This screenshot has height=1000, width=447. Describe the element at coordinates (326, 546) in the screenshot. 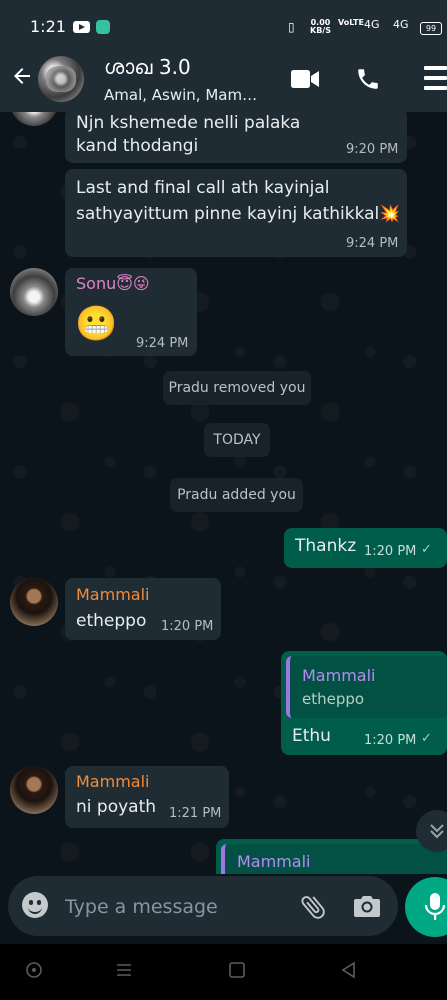

I see `message-text: Thankz` at that location.